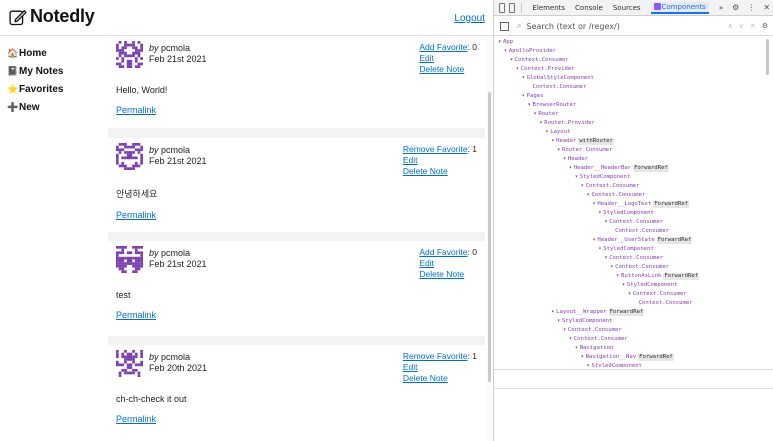  I want to click on tree-node: ▾ Router.Provider, so click(567, 123).